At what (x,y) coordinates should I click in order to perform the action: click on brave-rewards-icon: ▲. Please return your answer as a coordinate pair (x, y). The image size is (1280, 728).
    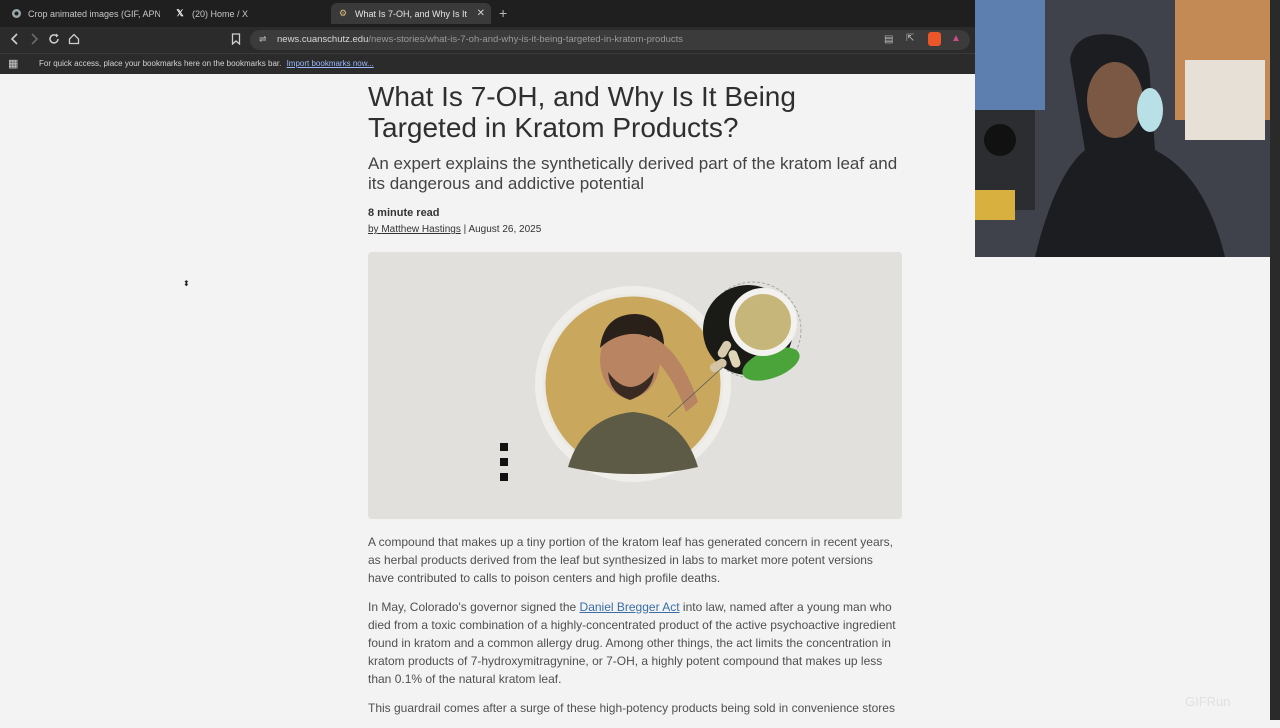
    Looking at the image, I should click on (956, 38).